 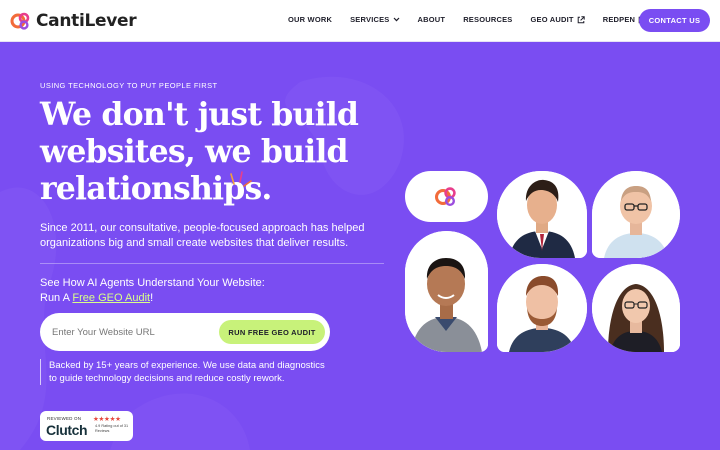 I want to click on logo-tile, so click(x=446, y=196).